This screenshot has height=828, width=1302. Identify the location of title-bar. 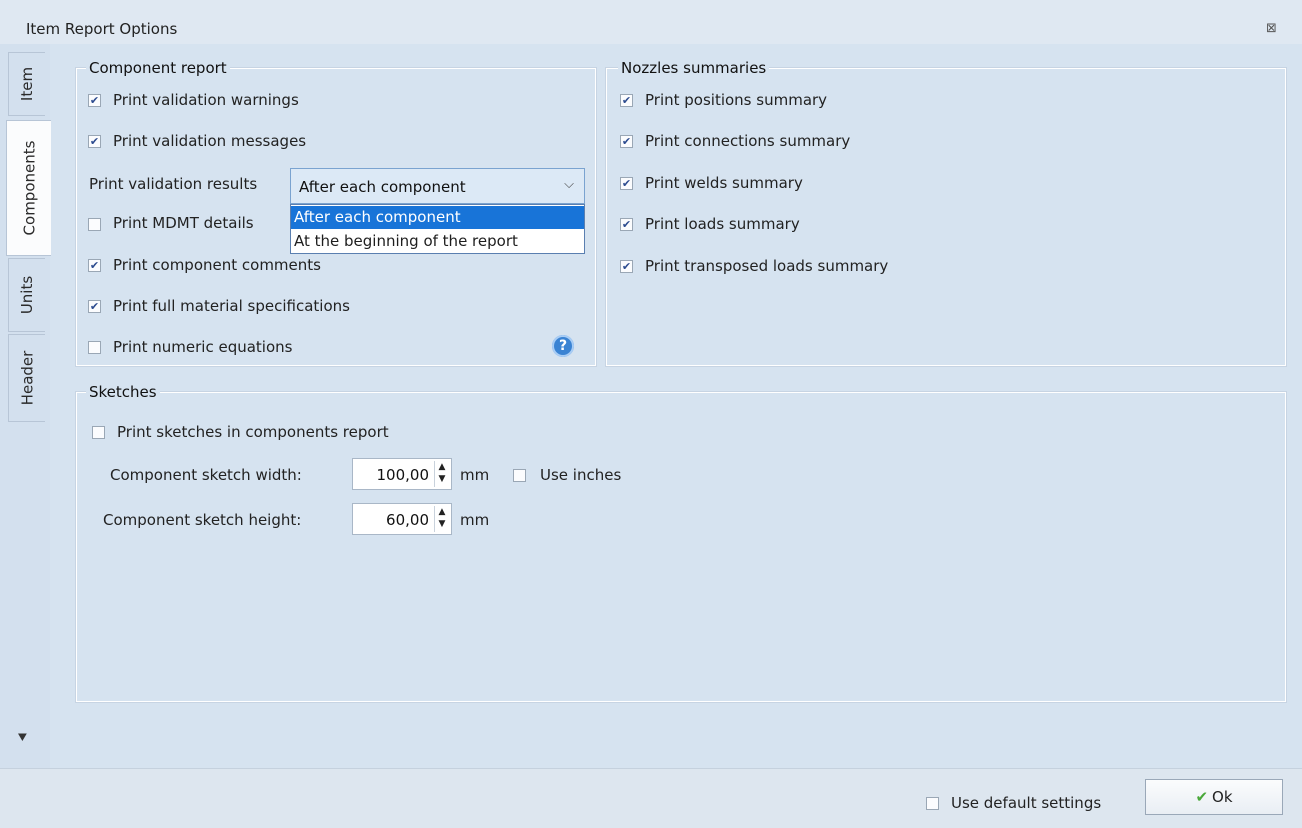
(651, 22).